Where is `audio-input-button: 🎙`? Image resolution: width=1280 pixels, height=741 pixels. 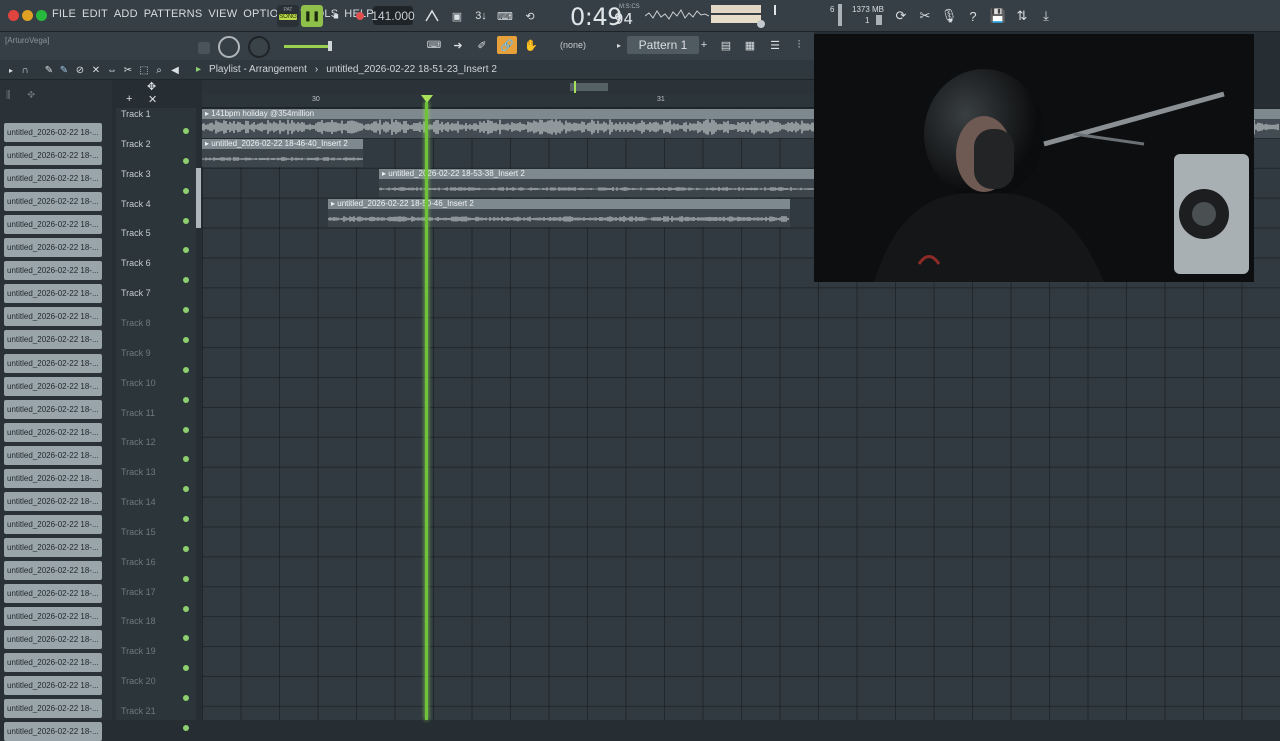
audio-input-button: 🎙 is located at coordinates (949, 16).